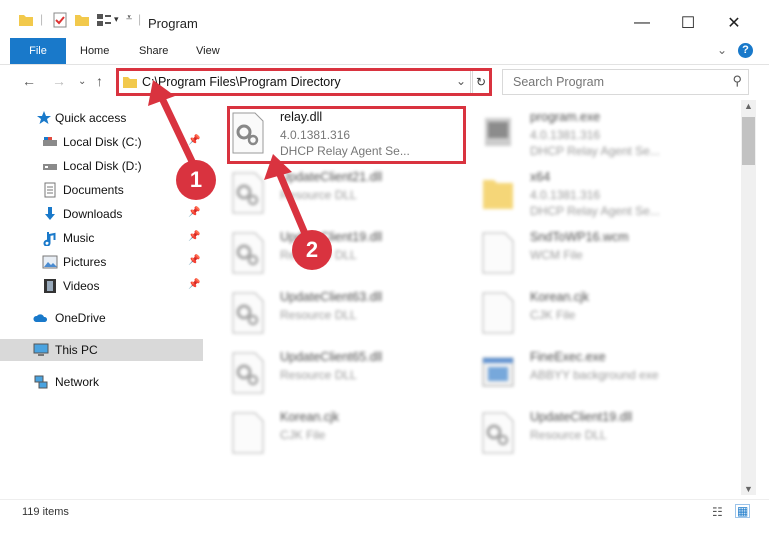 The width and height of the screenshot is (769, 537). Describe the element at coordinates (196, 180) in the screenshot. I see `step-badge-1: 1` at that location.